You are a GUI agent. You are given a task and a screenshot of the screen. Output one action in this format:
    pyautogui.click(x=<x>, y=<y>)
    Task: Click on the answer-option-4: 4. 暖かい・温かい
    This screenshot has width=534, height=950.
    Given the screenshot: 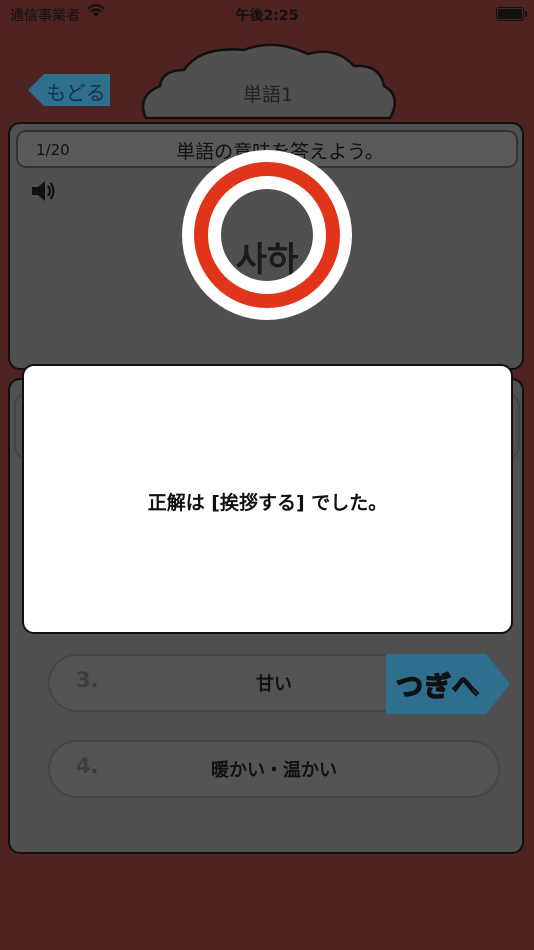 What is the action you would take?
    pyautogui.click(x=274, y=769)
    